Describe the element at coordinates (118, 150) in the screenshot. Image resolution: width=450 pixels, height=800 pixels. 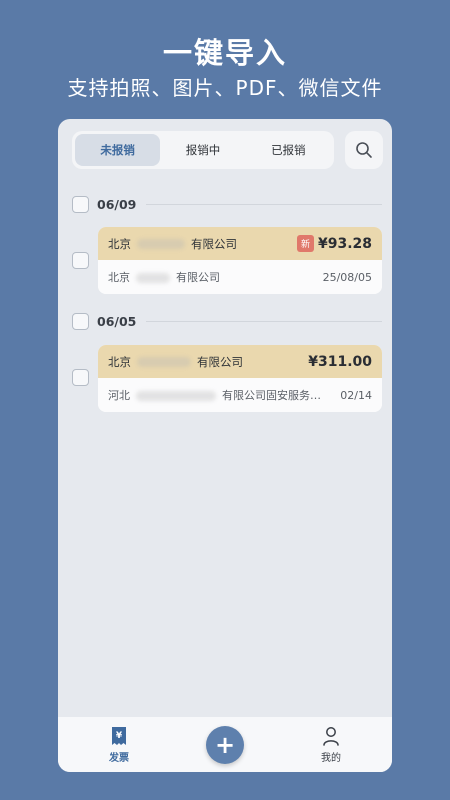
I see `tab-unreimbursed: 未报销` at that location.